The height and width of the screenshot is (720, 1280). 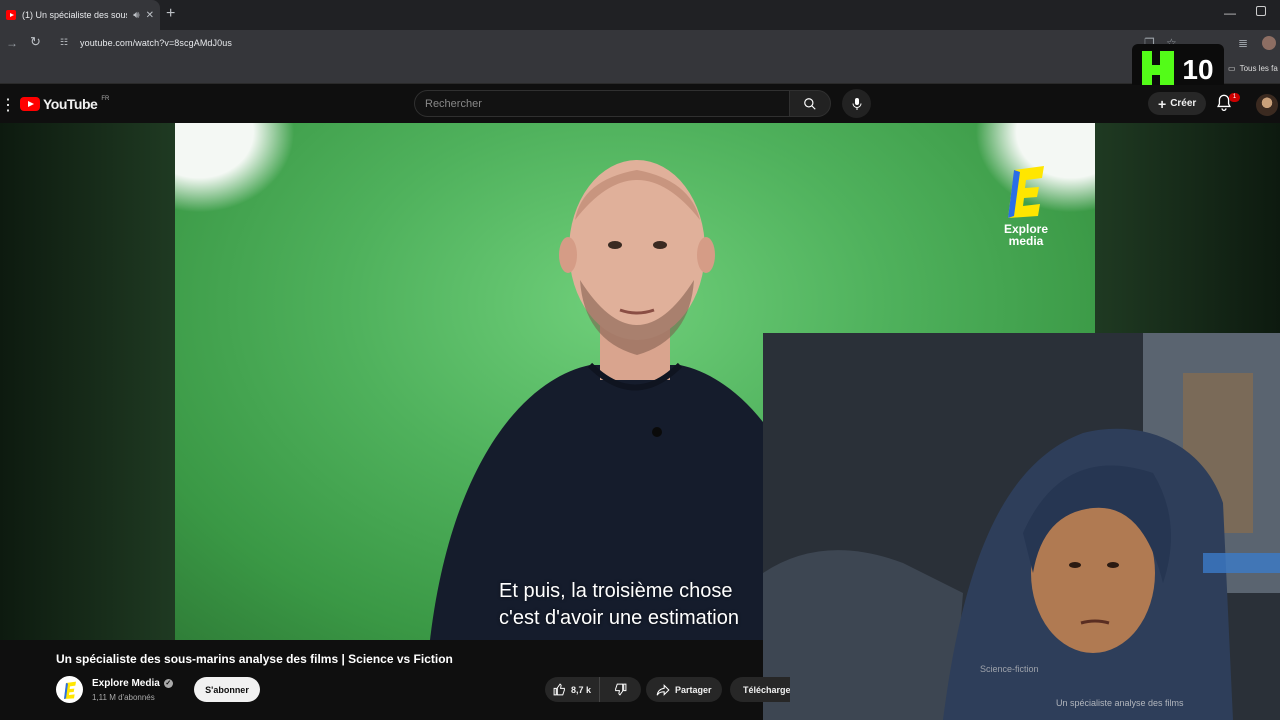 I want to click on maximize-window-icon, so click(x=1261, y=11).